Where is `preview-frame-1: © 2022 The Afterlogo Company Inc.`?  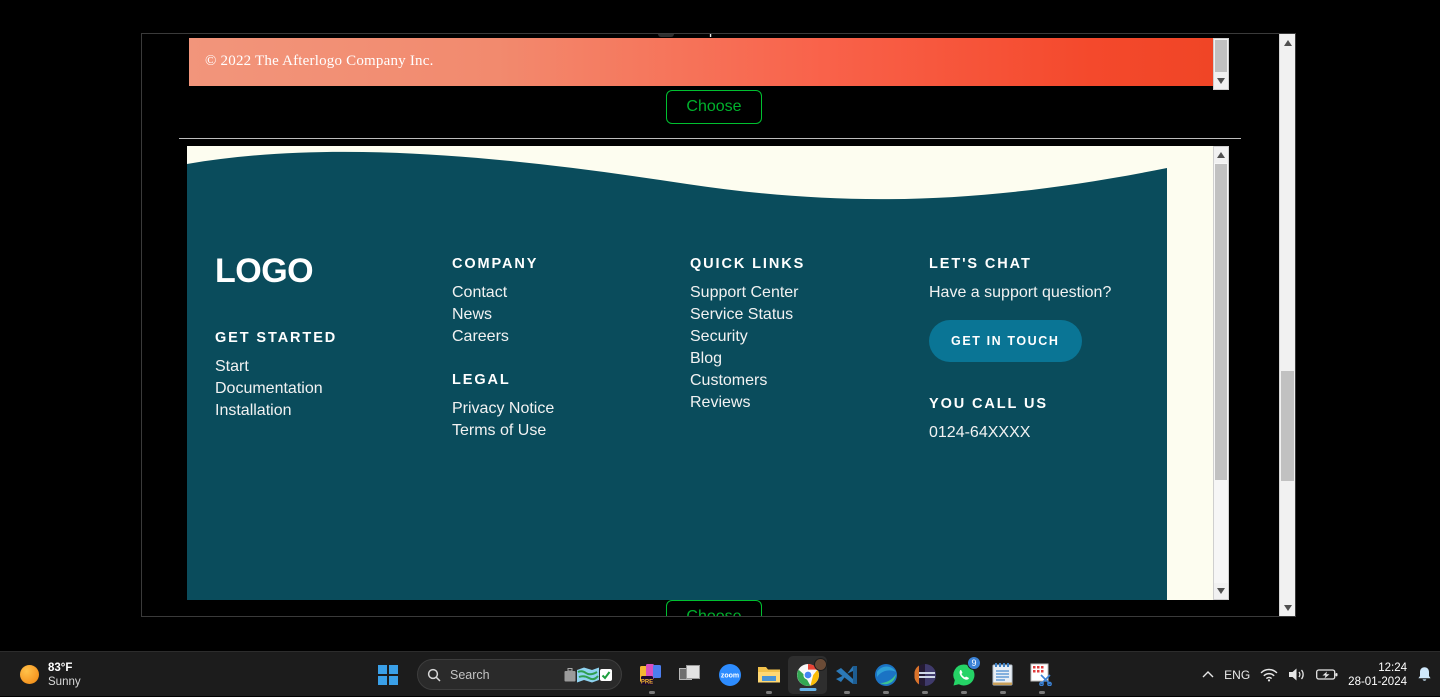 preview-frame-1: © 2022 The Afterlogo Company Inc. is located at coordinates (701, 64).